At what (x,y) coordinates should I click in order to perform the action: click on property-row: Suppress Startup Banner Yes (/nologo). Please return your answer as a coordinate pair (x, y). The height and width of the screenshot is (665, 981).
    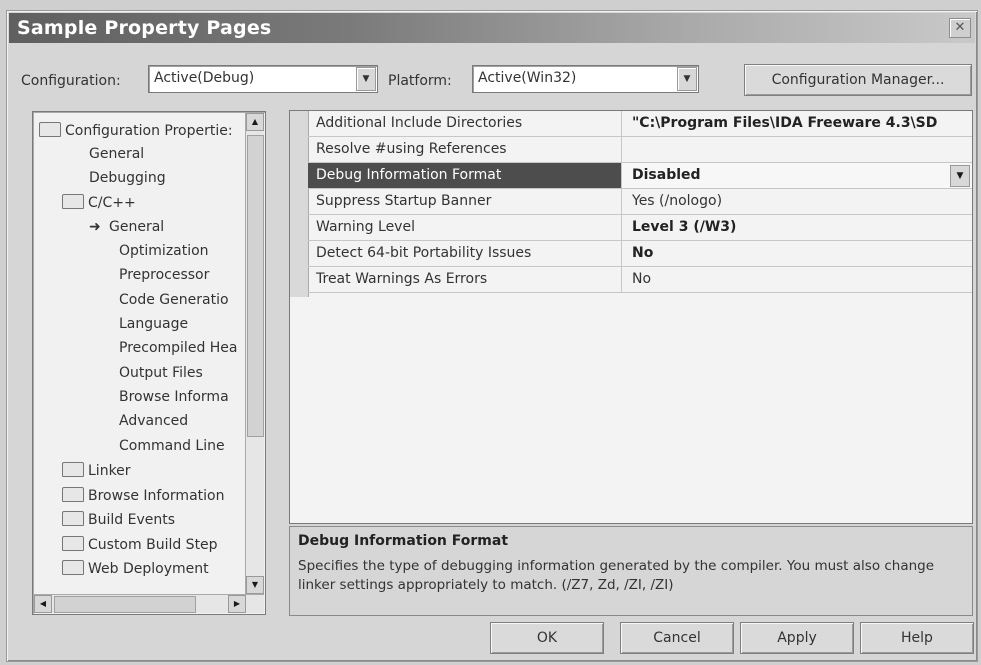
    Looking at the image, I should click on (640, 202).